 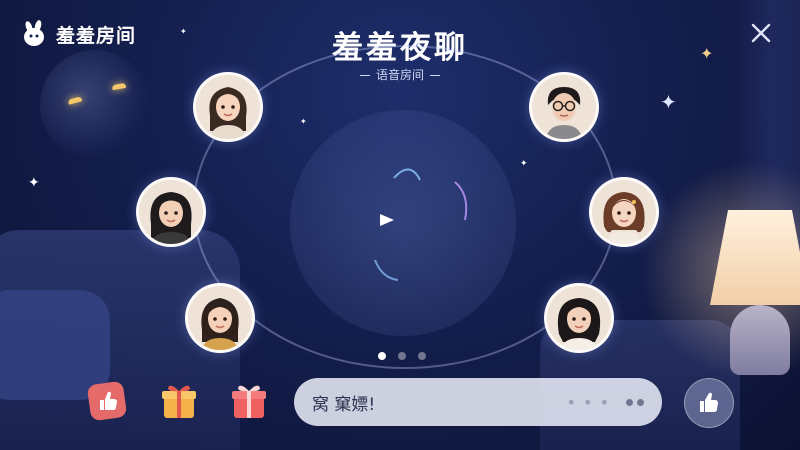 What do you see at coordinates (107, 401) in the screenshot?
I see `thumbs-up-button` at bounding box center [107, 401].